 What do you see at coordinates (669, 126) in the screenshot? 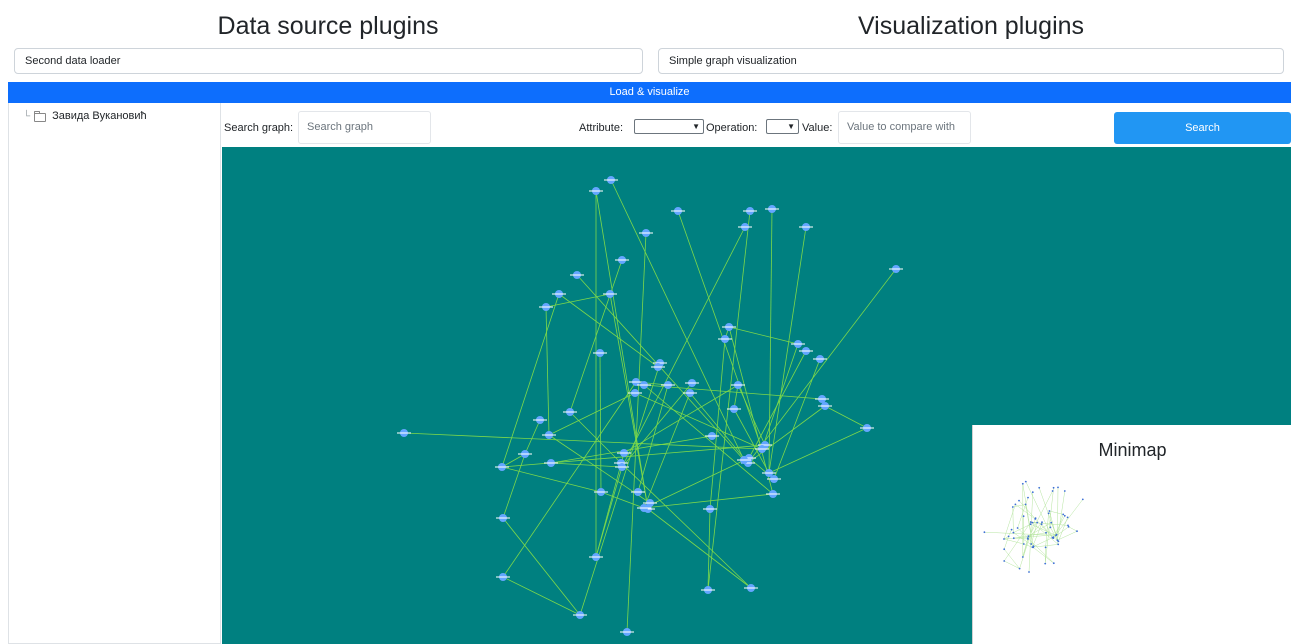
I see `attribute-select: ▼` at bounding box center [669, 126].